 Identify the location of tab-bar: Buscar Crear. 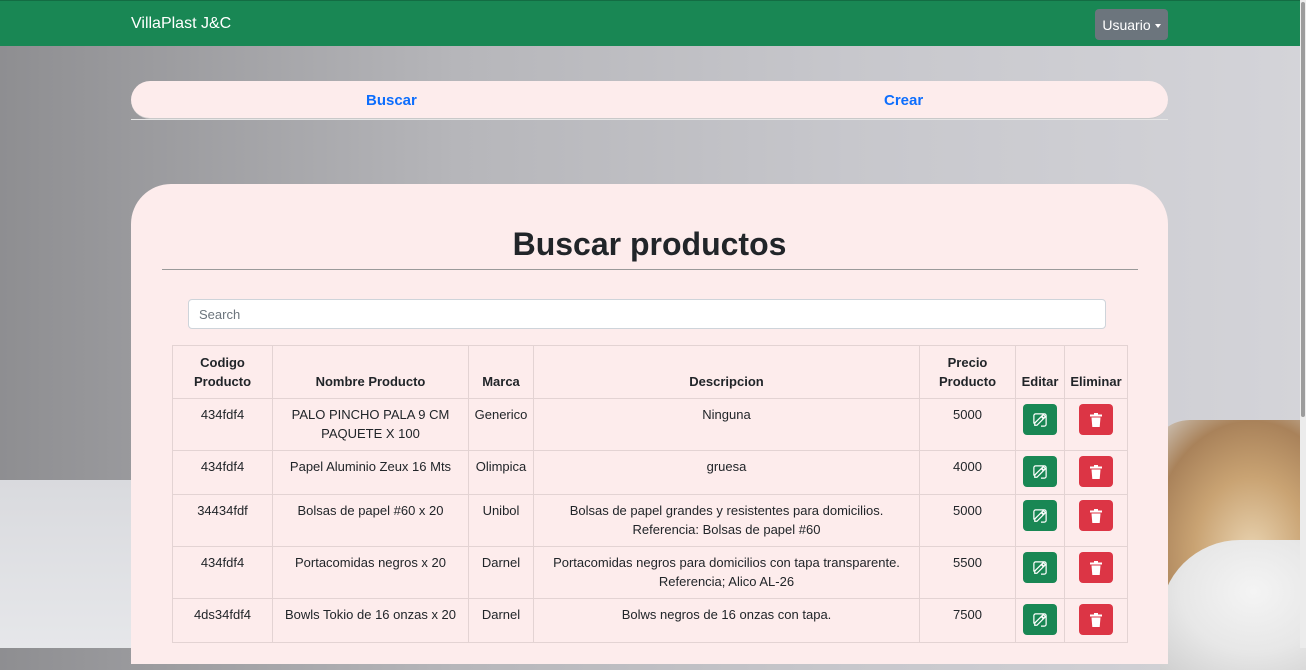
(649, 100).